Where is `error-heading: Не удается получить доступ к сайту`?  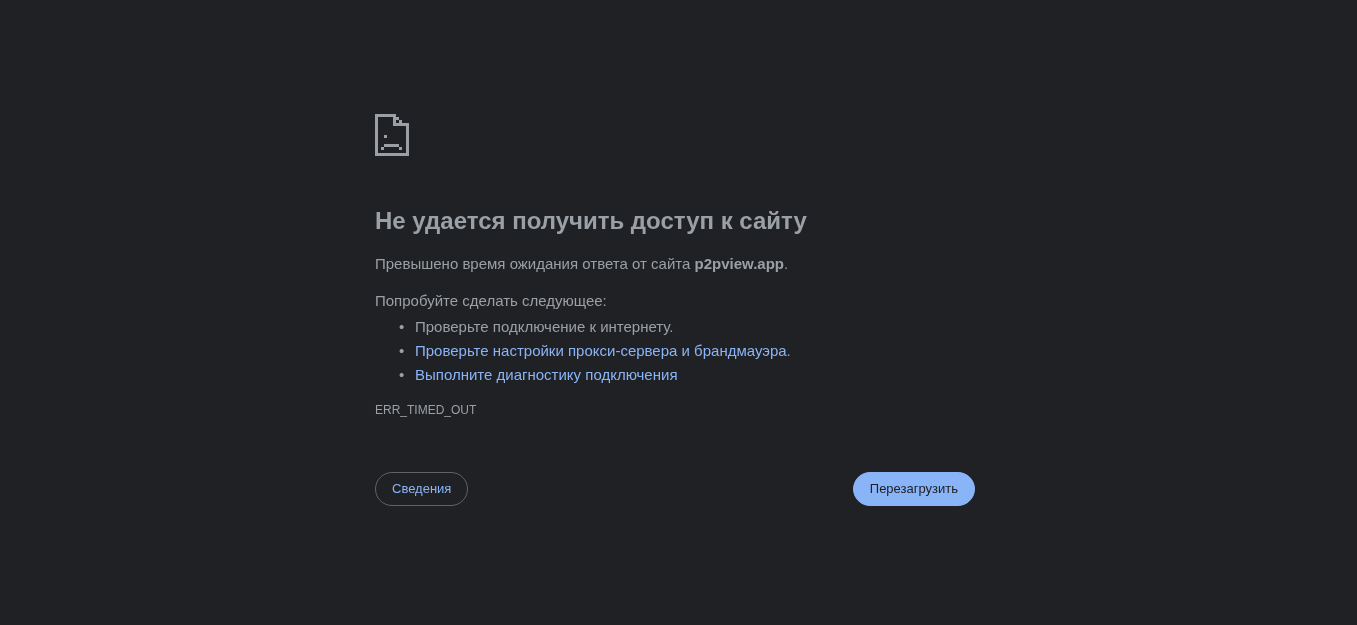
error-heading: Не удается получить доступ к сайту is located at coordinates (591, 221).